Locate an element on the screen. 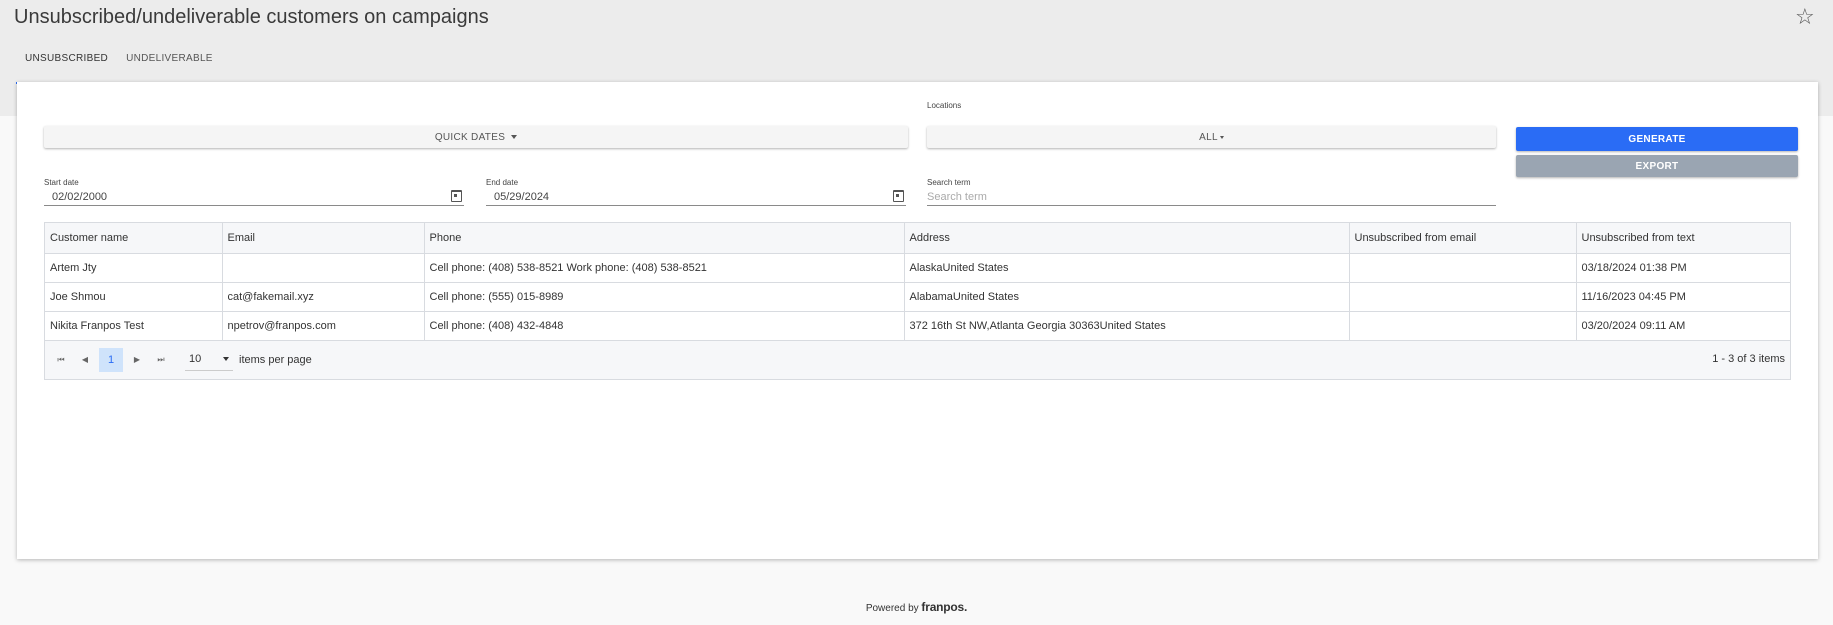 Image resolution: width=1833 pixels, height=625 pixels. start-date-input is located at coordinates (254, 196).